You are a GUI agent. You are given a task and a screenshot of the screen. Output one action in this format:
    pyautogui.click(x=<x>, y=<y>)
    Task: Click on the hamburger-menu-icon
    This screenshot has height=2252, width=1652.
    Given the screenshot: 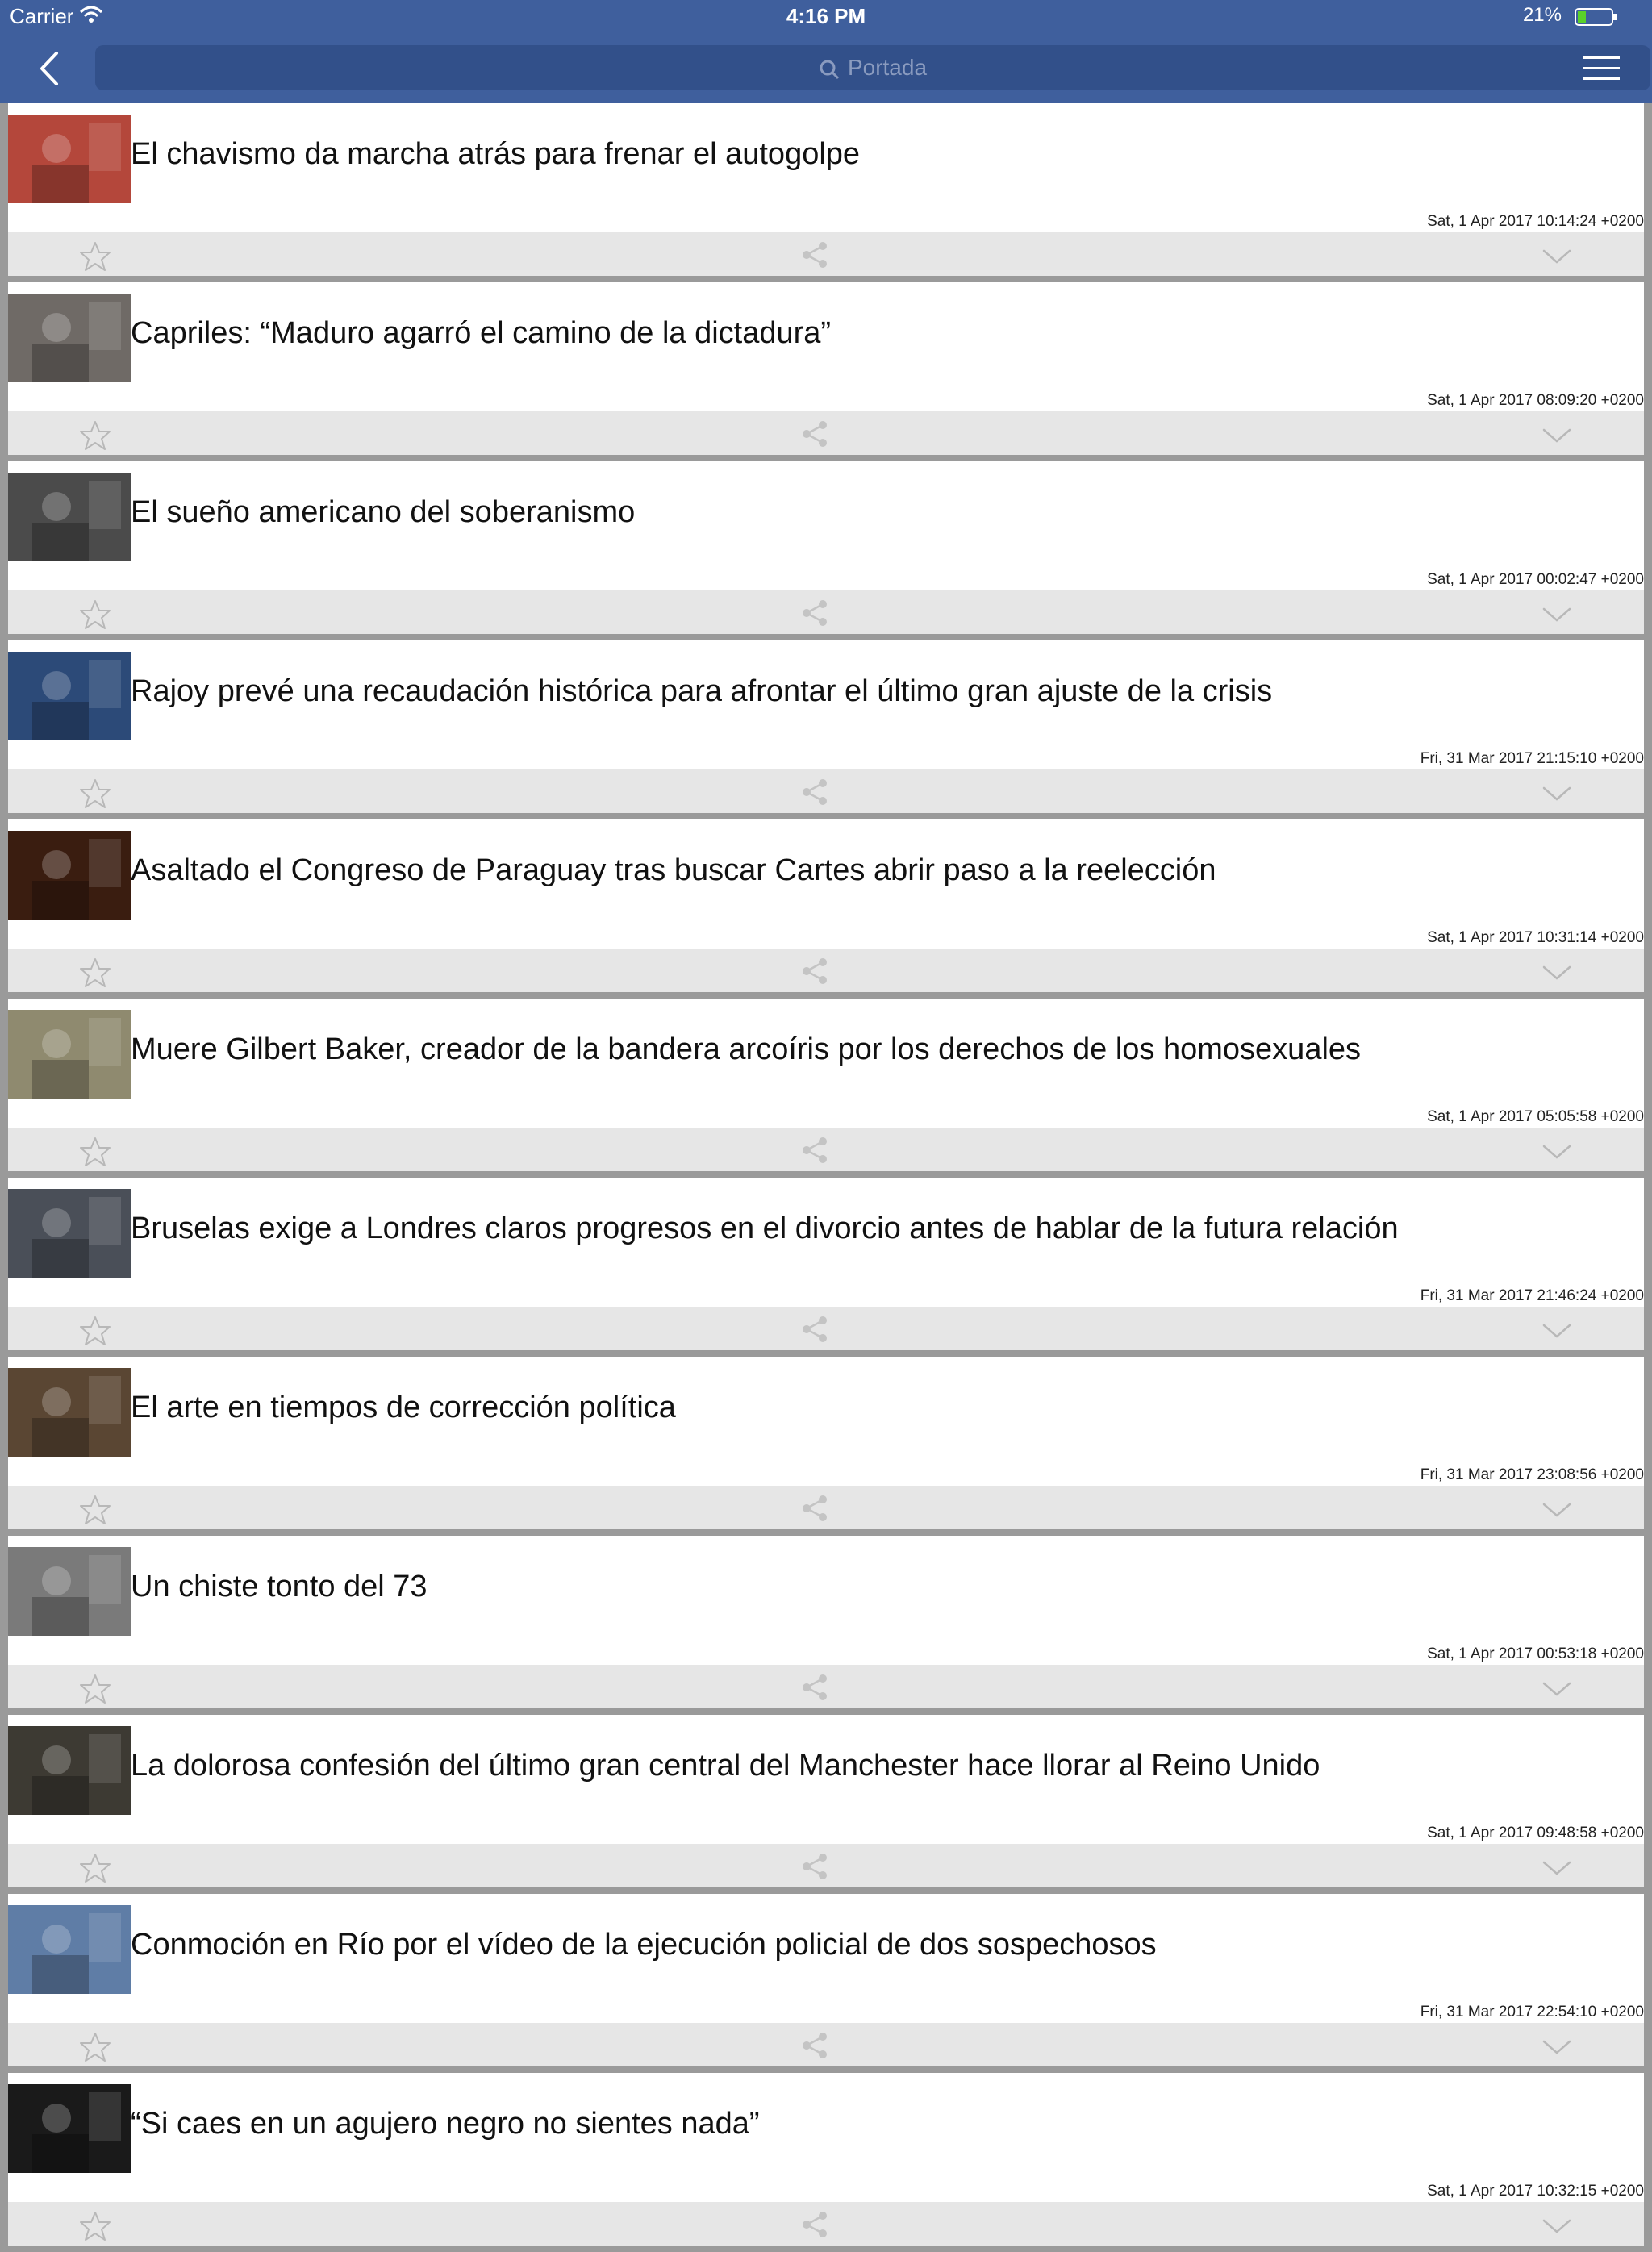 What is the action you would take?
    pyautogui.click(x=1602, y=68)
    